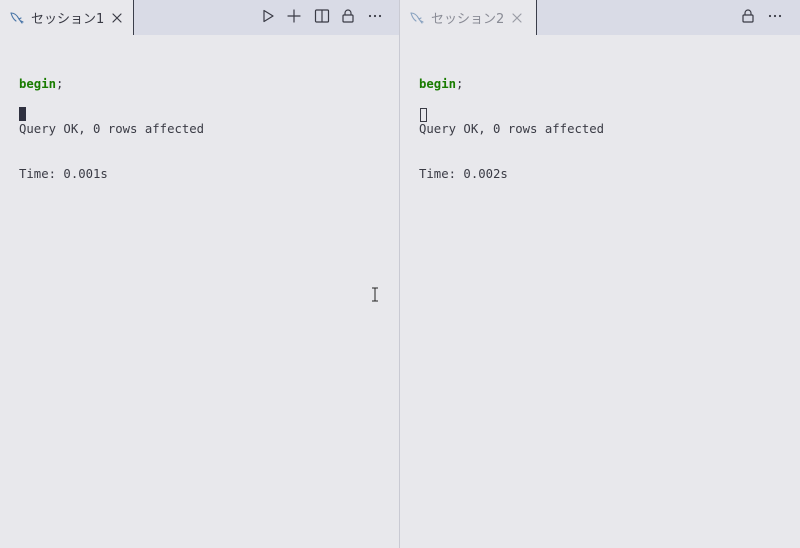 The width and height of the screenshot is (800, 548). I want to click on split-editor-button, so click(322, 18).